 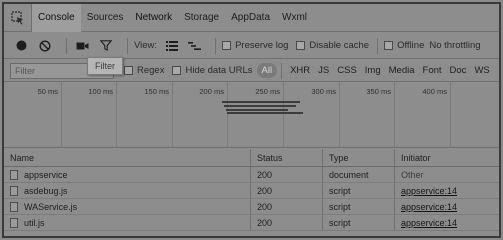 I want to click on table-row: WAService.js 200 script appservice:14, so click(x=251, y=207).